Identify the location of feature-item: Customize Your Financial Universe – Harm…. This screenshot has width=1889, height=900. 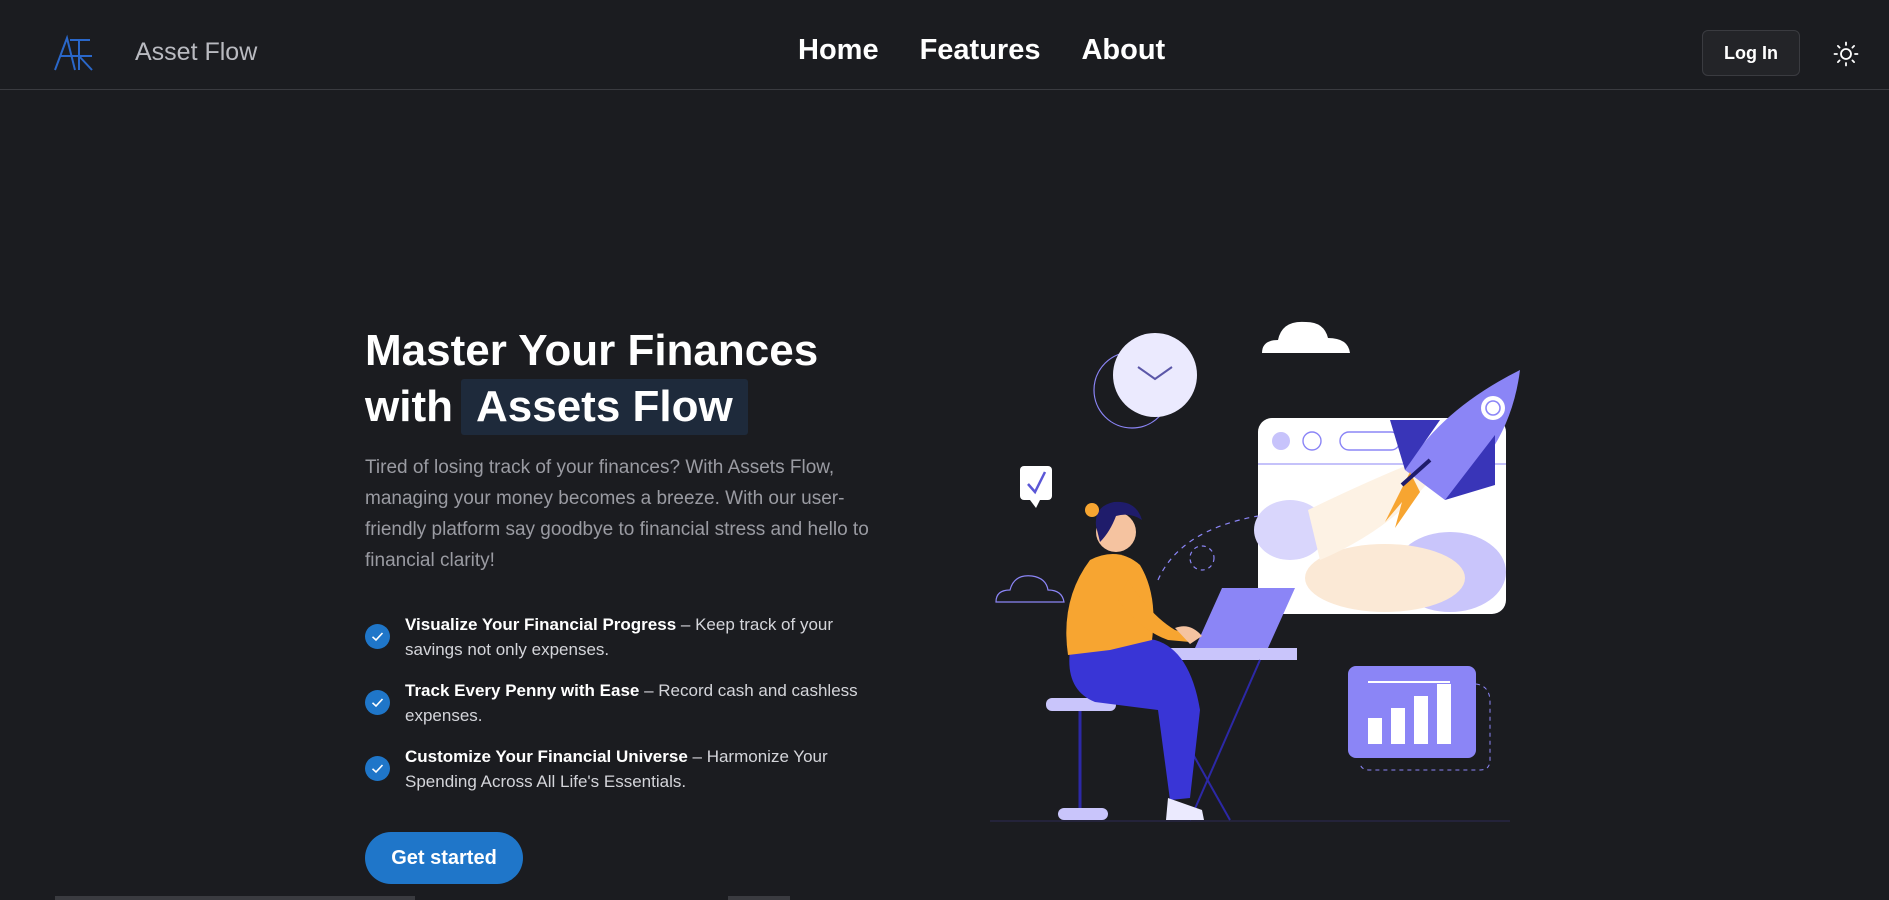
(620, 769).